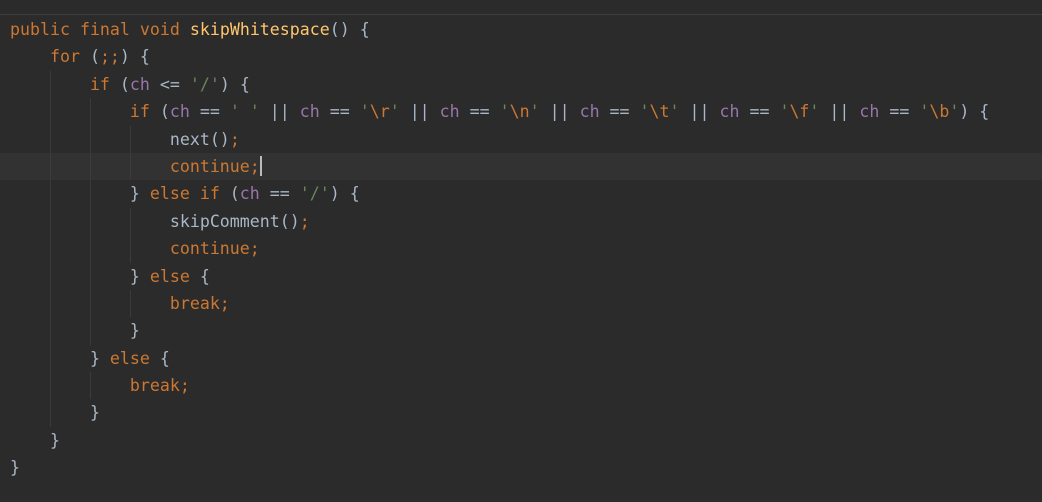  Describe the element at coordinates (260, 165) in the screenshot. I see `text-caret` at that location.